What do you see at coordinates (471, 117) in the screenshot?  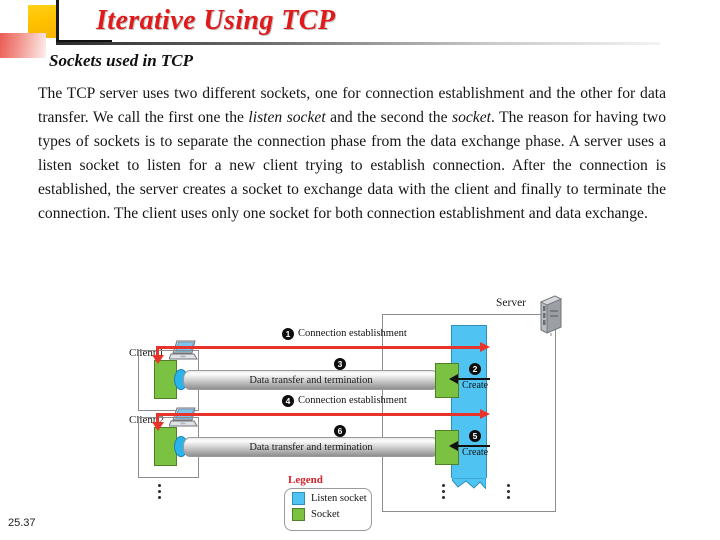 I see `emphasis-socket: socket` at bounding box center [471, 117].